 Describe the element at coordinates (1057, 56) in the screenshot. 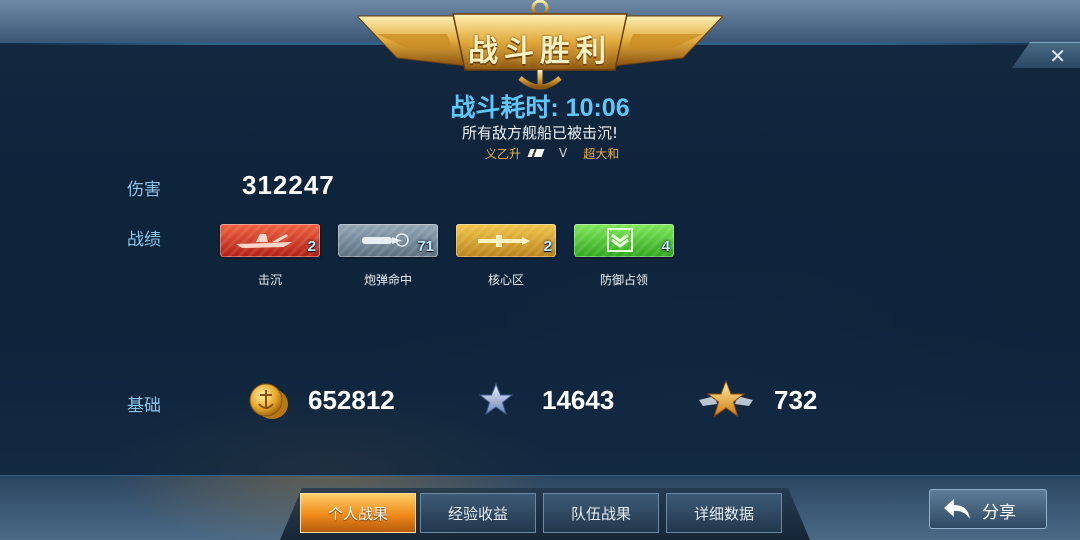

I see `close-icon: ✕` at that location.